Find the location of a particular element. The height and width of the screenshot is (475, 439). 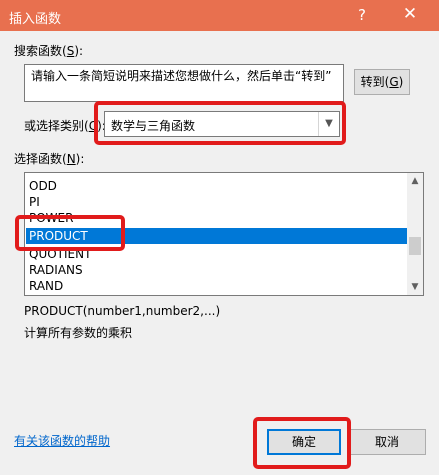

search-input: 请输入一条简短说明来描述您想做什么，然后单击“转到” is located at coordinates (184, 83).